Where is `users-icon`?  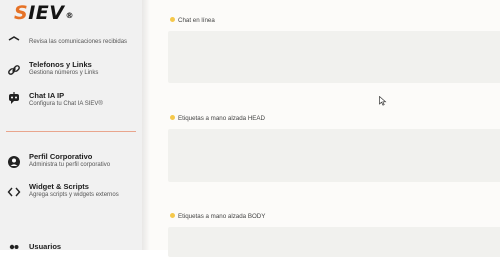 users-icon is located at coordinates (14, 246).